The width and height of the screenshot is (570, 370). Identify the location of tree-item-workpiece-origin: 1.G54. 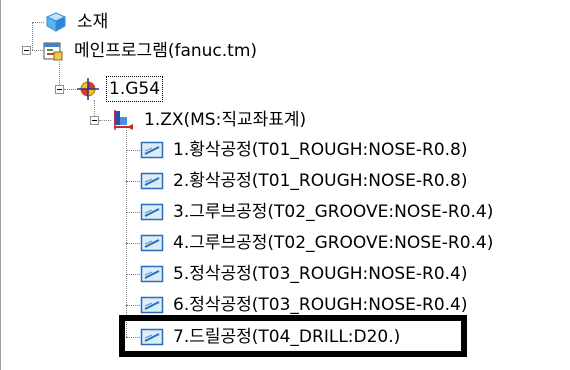
(120, 89).